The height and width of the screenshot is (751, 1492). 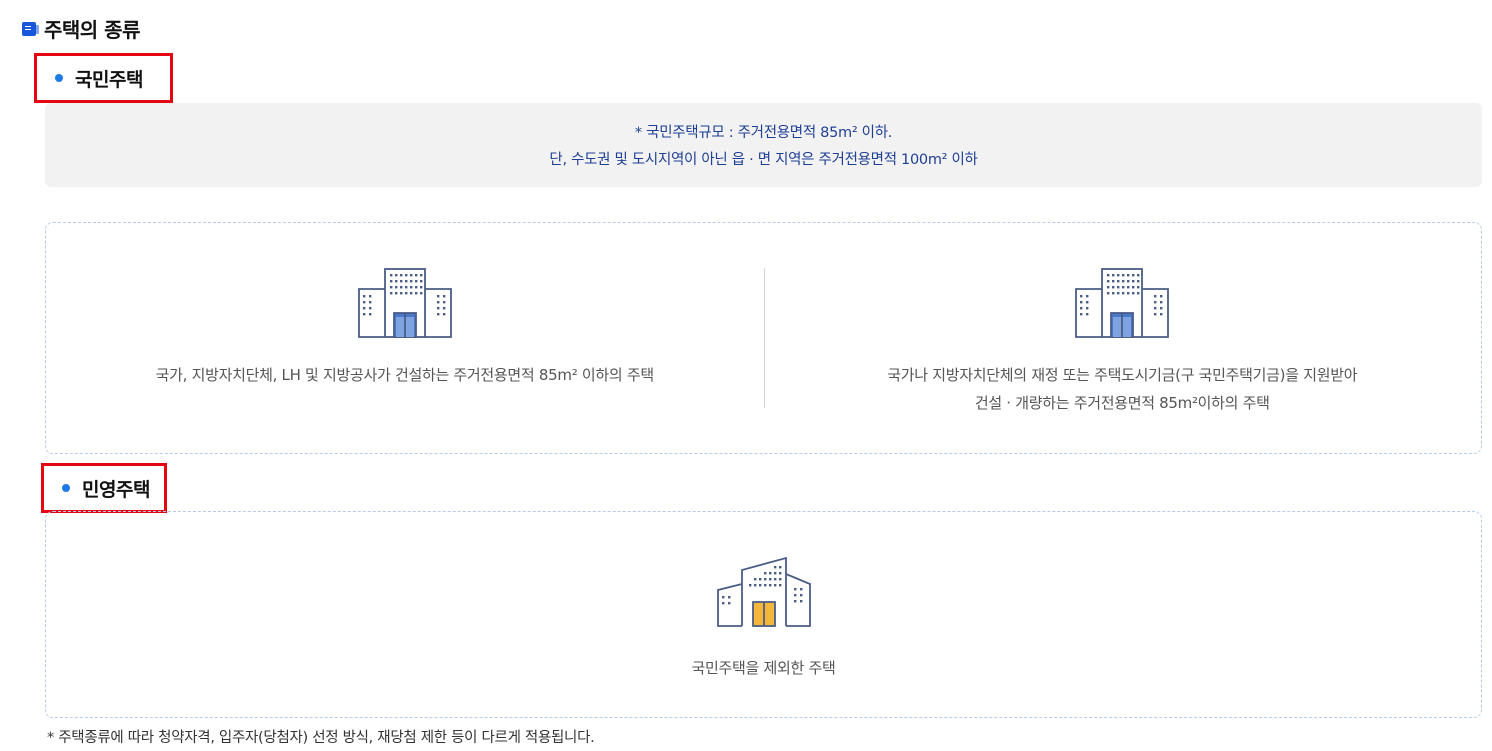 What do you see at coordinates (116, 489) in the screenshot?
I see `section-title: 민영주택` at bounding box center [116, 489].